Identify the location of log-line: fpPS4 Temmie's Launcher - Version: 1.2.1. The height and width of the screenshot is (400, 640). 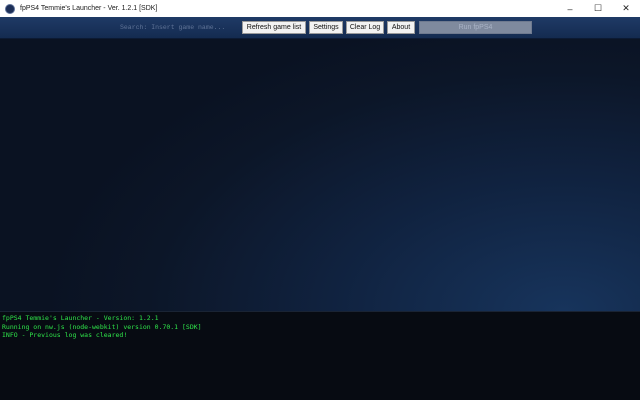
(80, 318).